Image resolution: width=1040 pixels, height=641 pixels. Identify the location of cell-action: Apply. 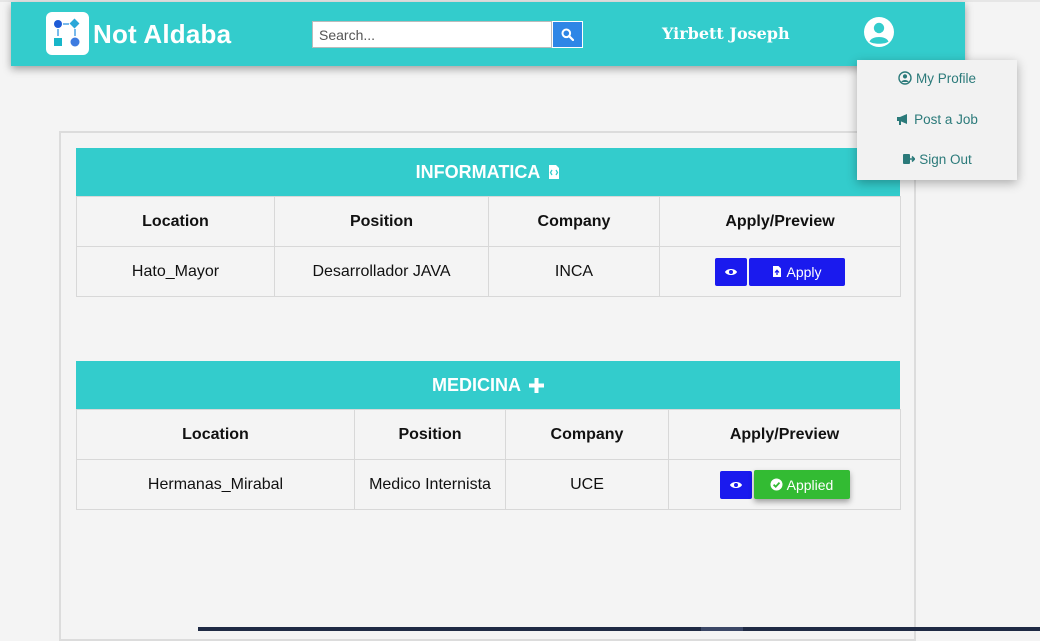
(780, 271).